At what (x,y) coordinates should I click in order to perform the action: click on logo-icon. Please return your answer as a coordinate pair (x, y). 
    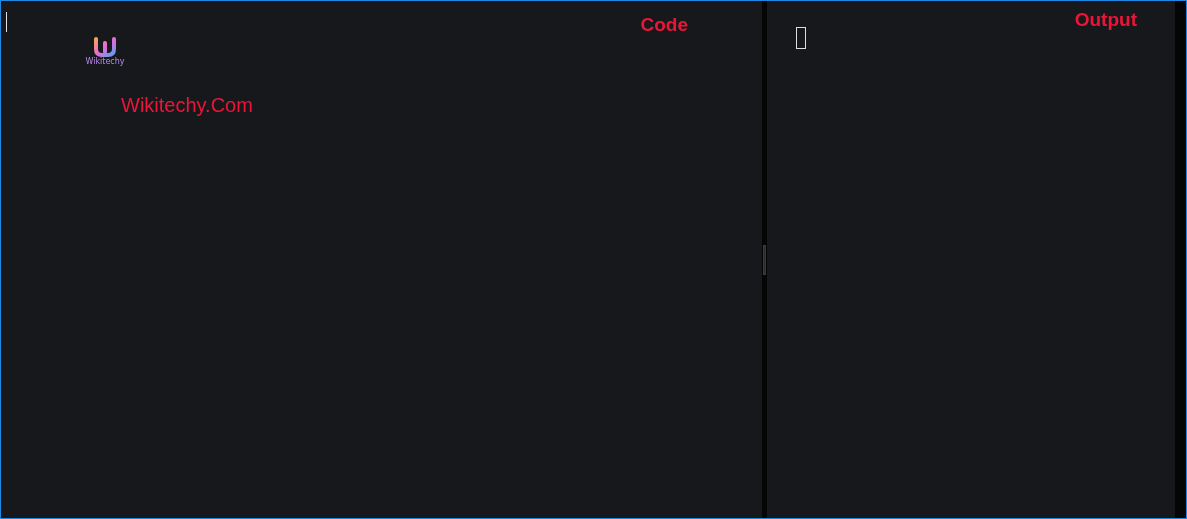
    Looking at the image, I should click on (105, 47).